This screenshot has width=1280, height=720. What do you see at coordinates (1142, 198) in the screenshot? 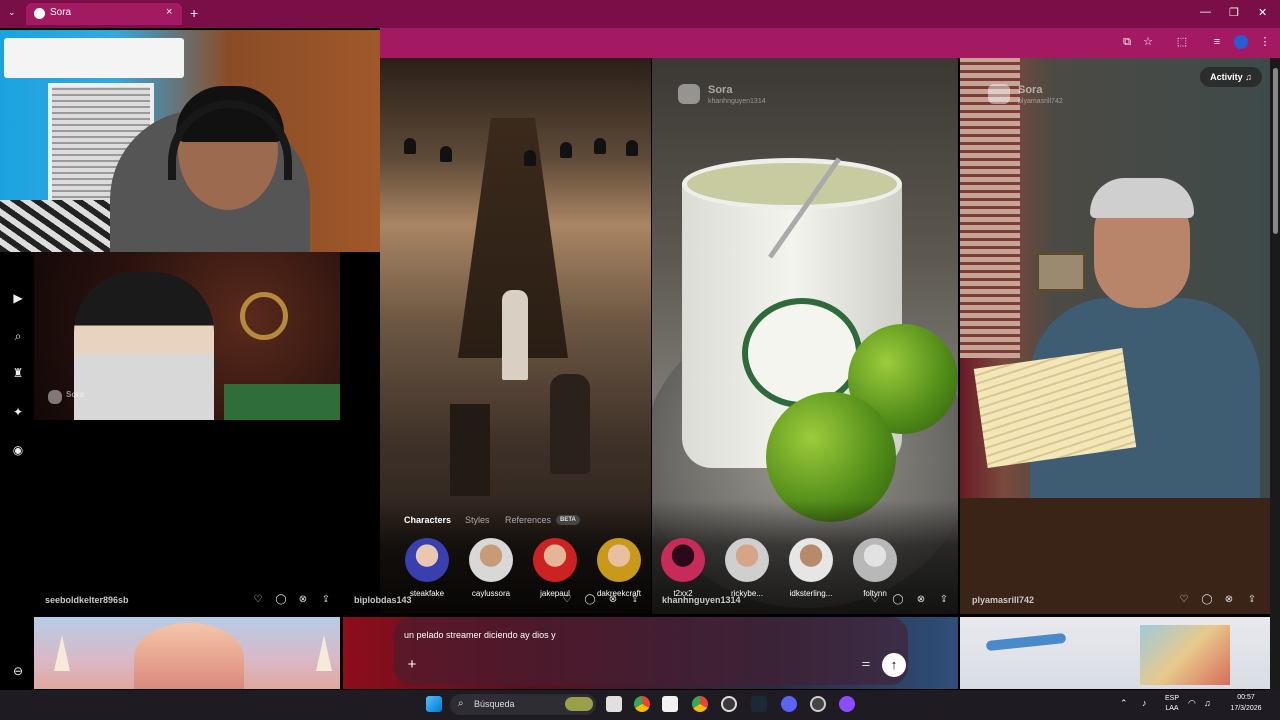
I see `man-hair` at bounding box center [1142, 198].